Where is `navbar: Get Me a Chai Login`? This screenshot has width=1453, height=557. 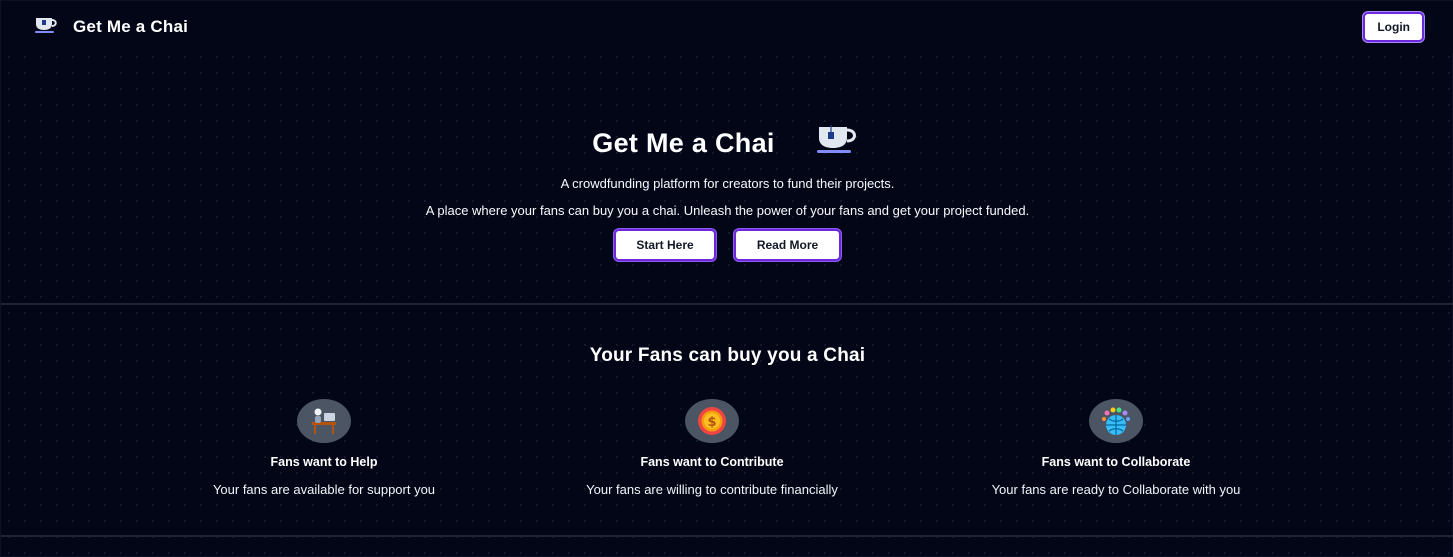
navbar: Get Me a Chai Login is located at coordinates (727, 27).